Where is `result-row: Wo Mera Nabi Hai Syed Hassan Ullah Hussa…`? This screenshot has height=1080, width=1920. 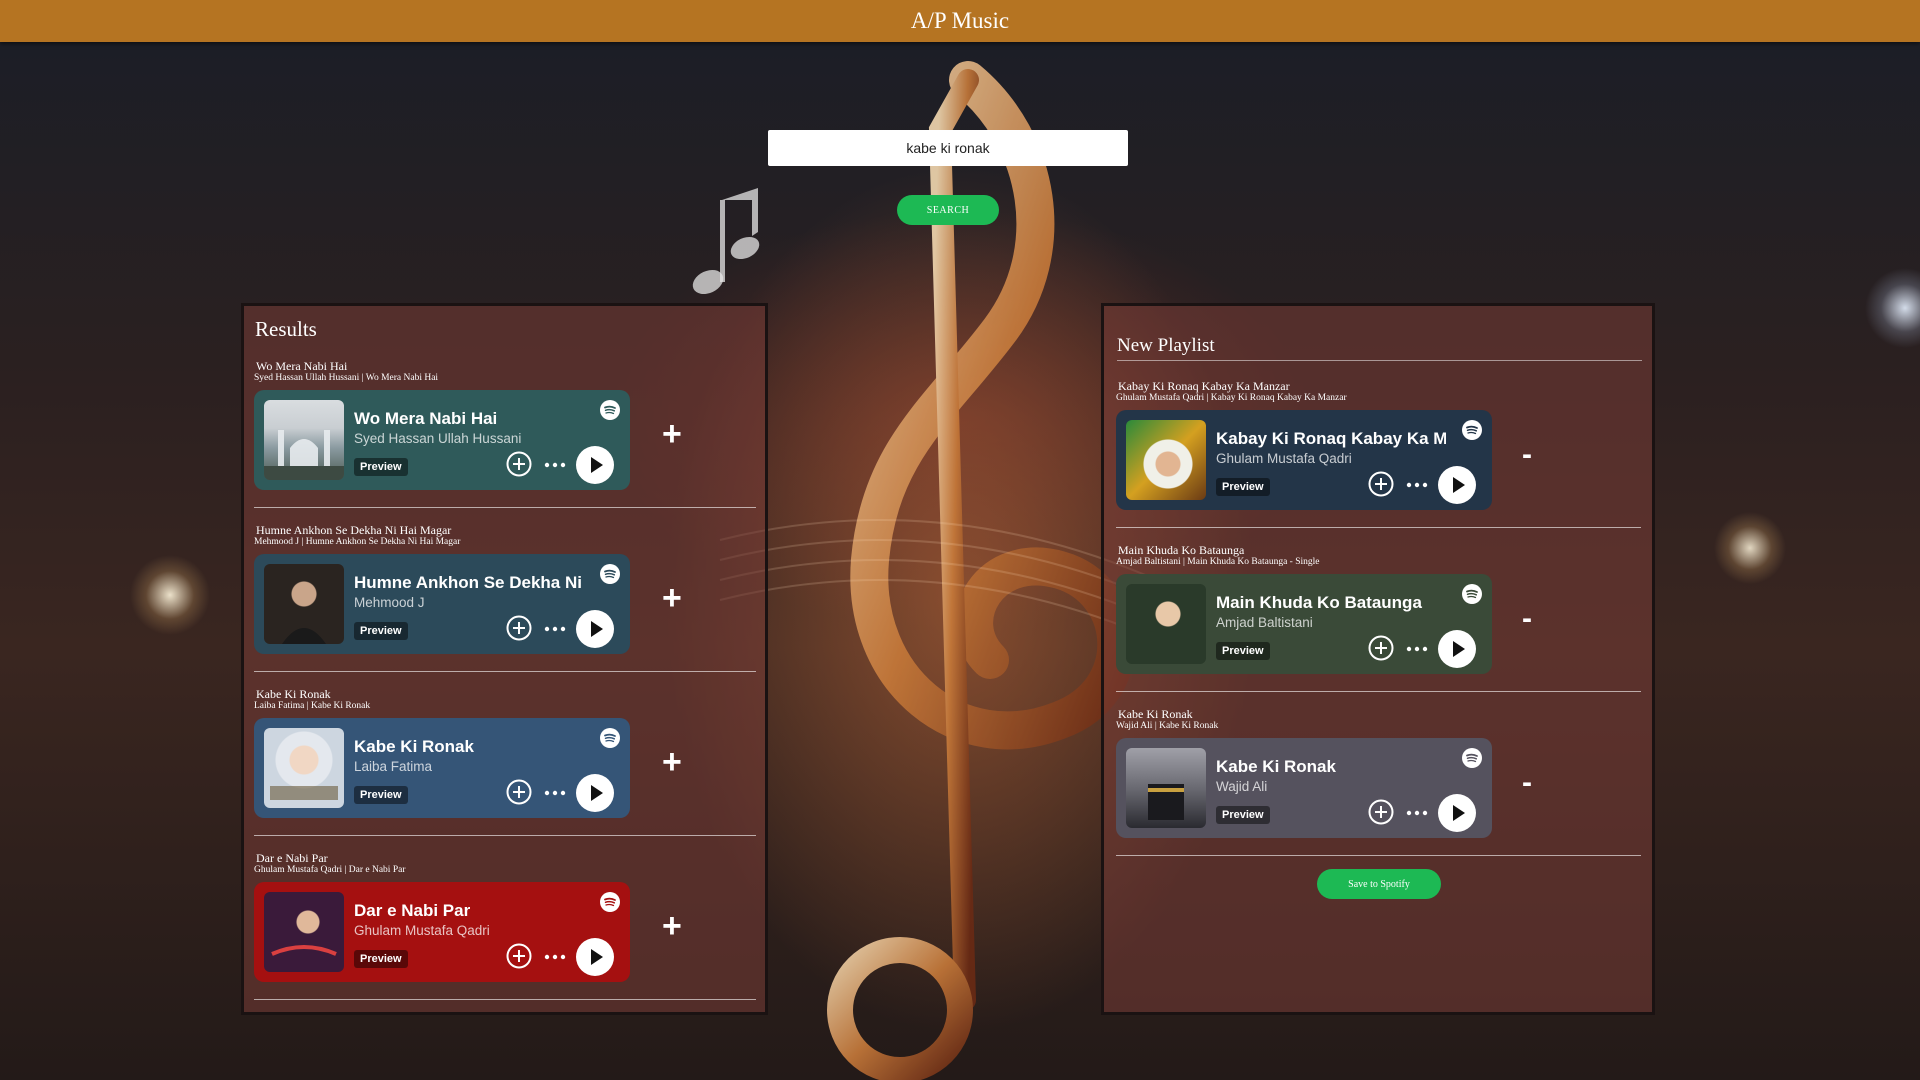
result-row: Wo Mera Nabi Hai Syed Hassan Ullah Hussa… is located at coordinates (504, 434).